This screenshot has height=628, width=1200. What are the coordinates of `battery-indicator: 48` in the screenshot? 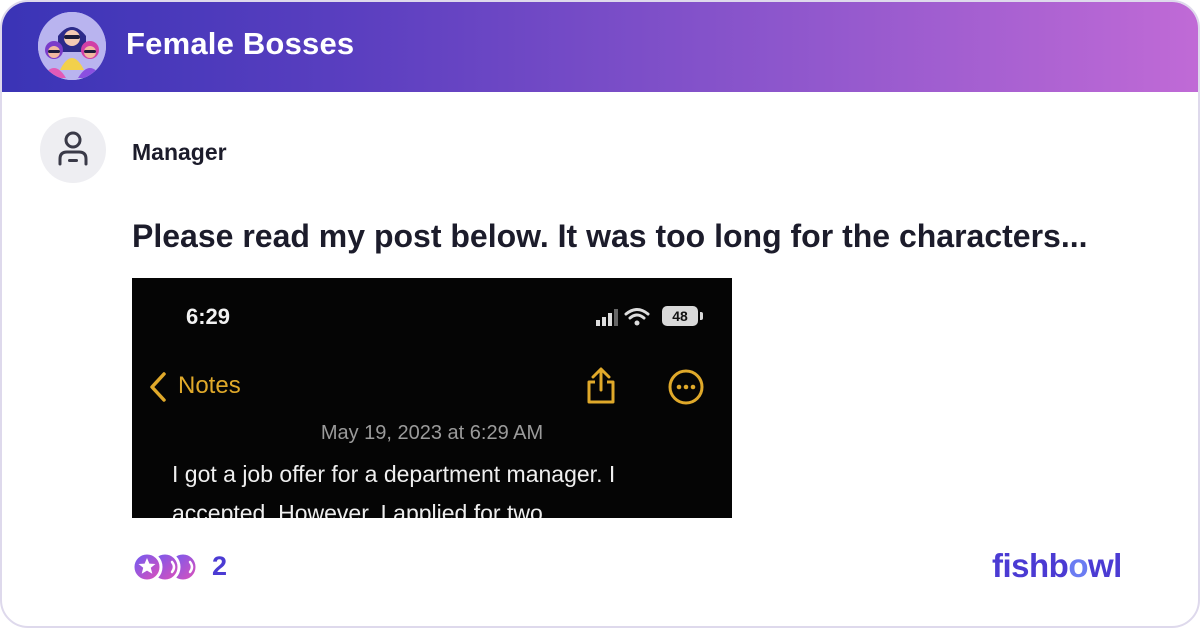 It's located at (680, 316).